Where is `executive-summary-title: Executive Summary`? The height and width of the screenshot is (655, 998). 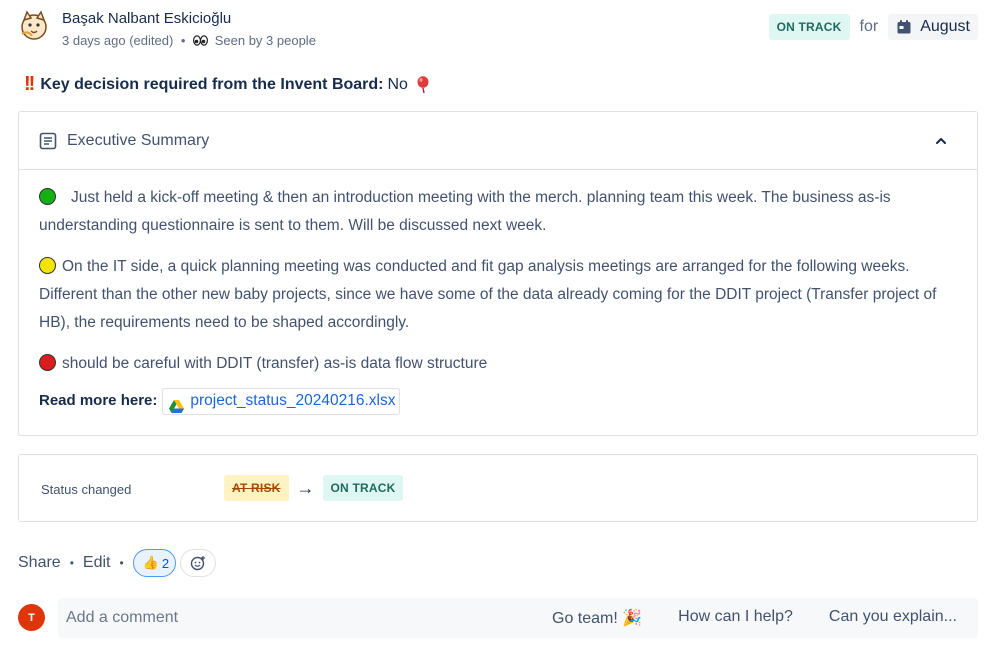 executive-summary-title: Executive Summary is located at coordinates (138, 140).